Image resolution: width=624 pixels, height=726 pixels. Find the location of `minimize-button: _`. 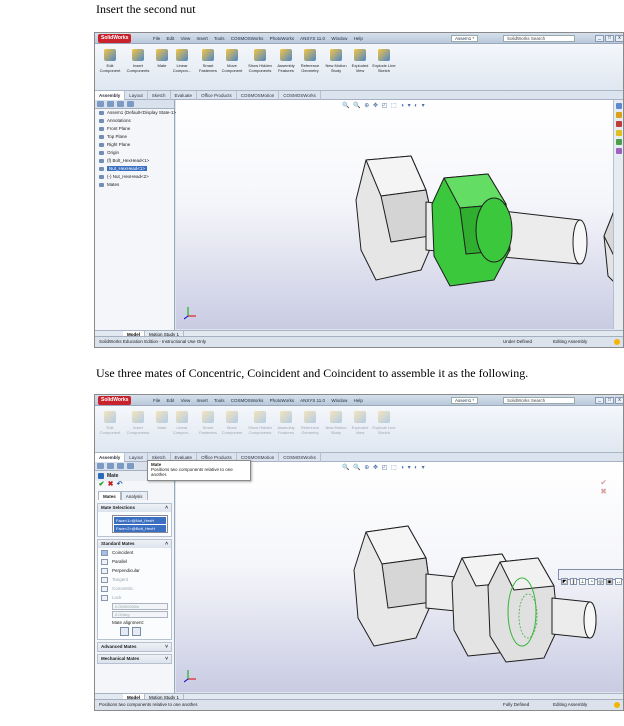

minimize-button: _ is located at coordinates (599, 400).